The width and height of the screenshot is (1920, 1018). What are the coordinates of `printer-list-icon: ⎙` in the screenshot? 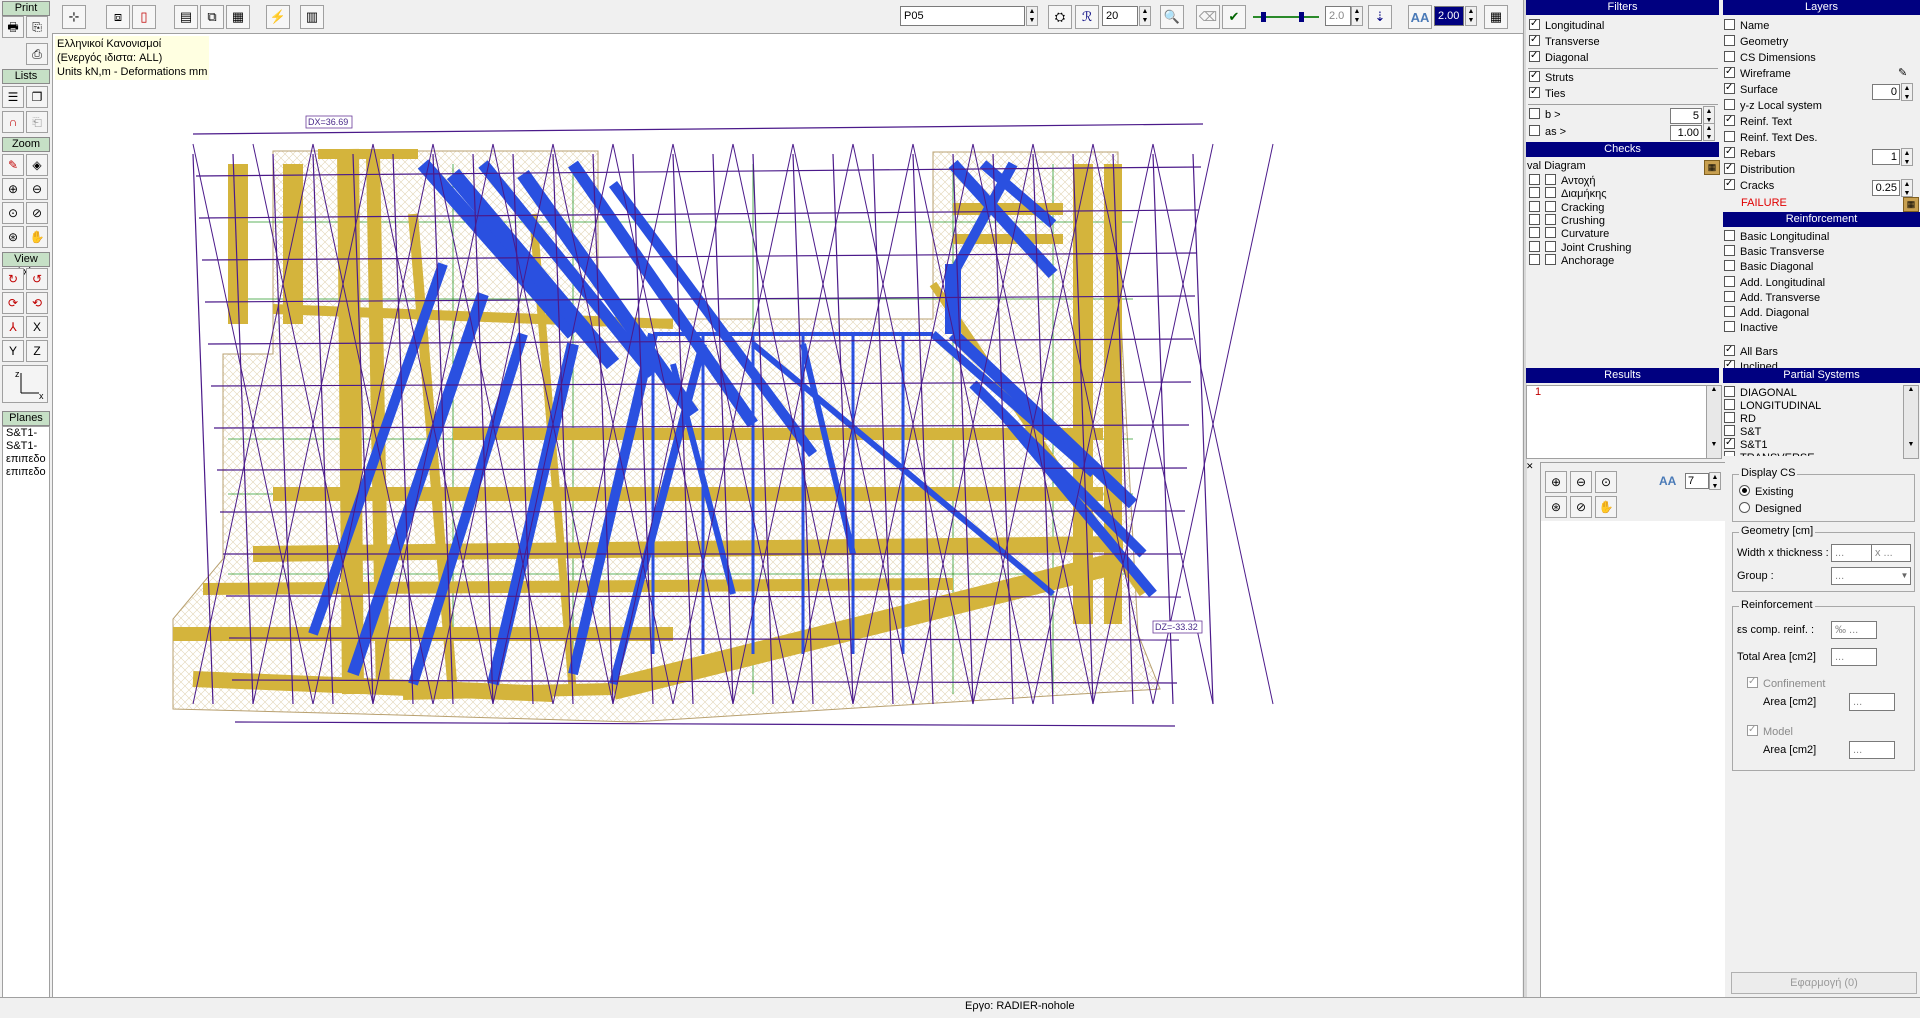 It's located at (37, 54).